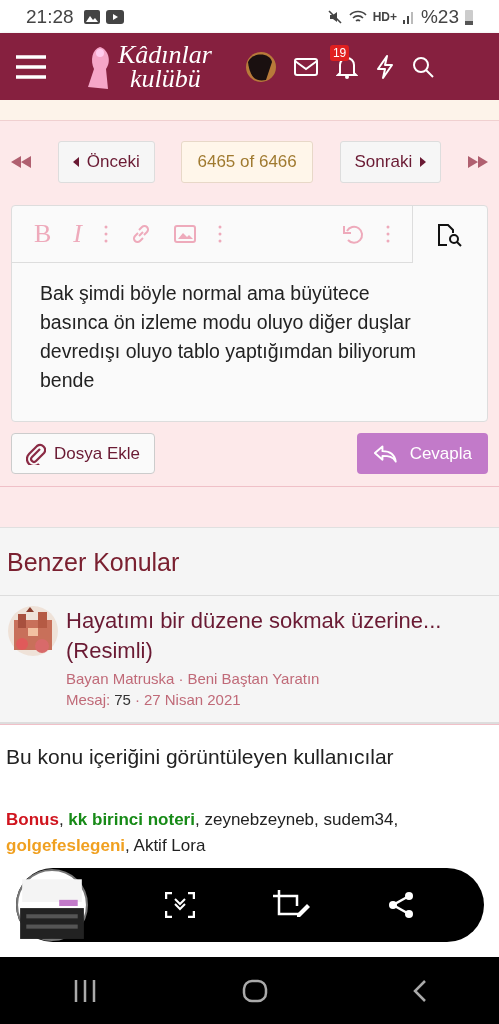 The image size is (499, 1024). Describe the element at coordinates (339, 52) in the screenshot. I see `notification-badge: 19` at that location.